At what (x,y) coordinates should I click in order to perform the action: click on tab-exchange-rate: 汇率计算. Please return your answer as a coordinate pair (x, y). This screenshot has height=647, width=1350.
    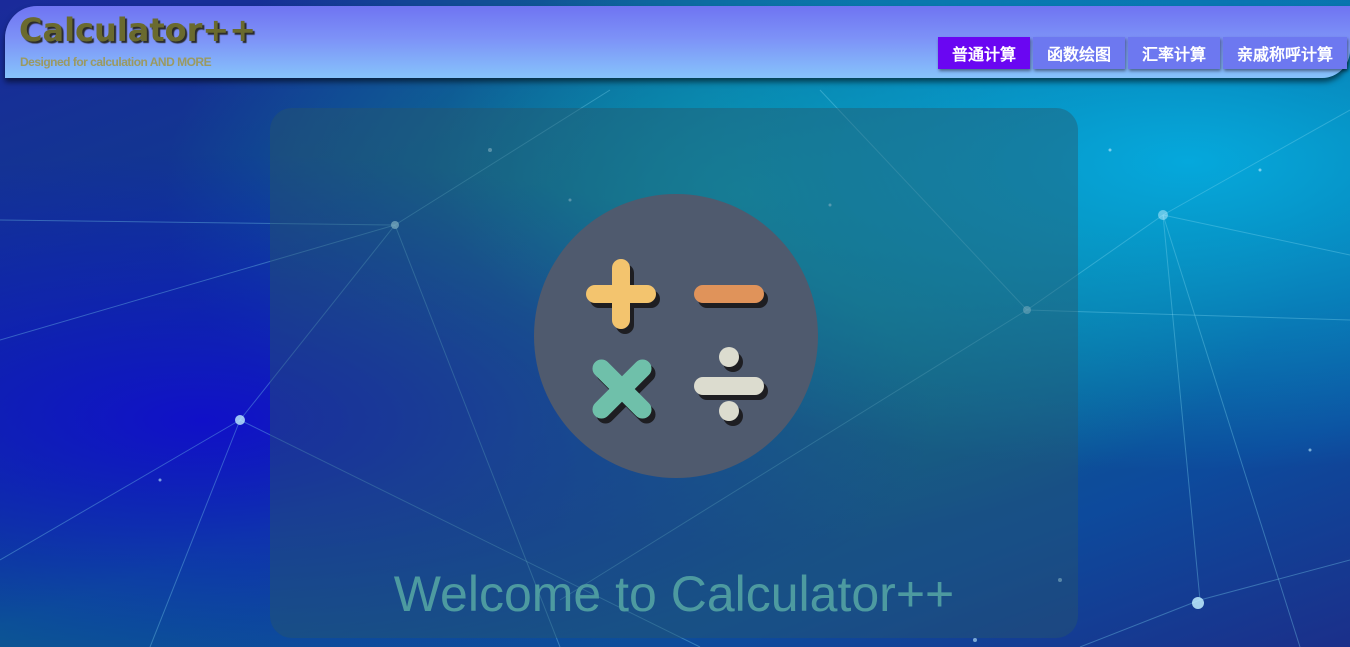
    Looking at the image, I should click on (1173, 53).